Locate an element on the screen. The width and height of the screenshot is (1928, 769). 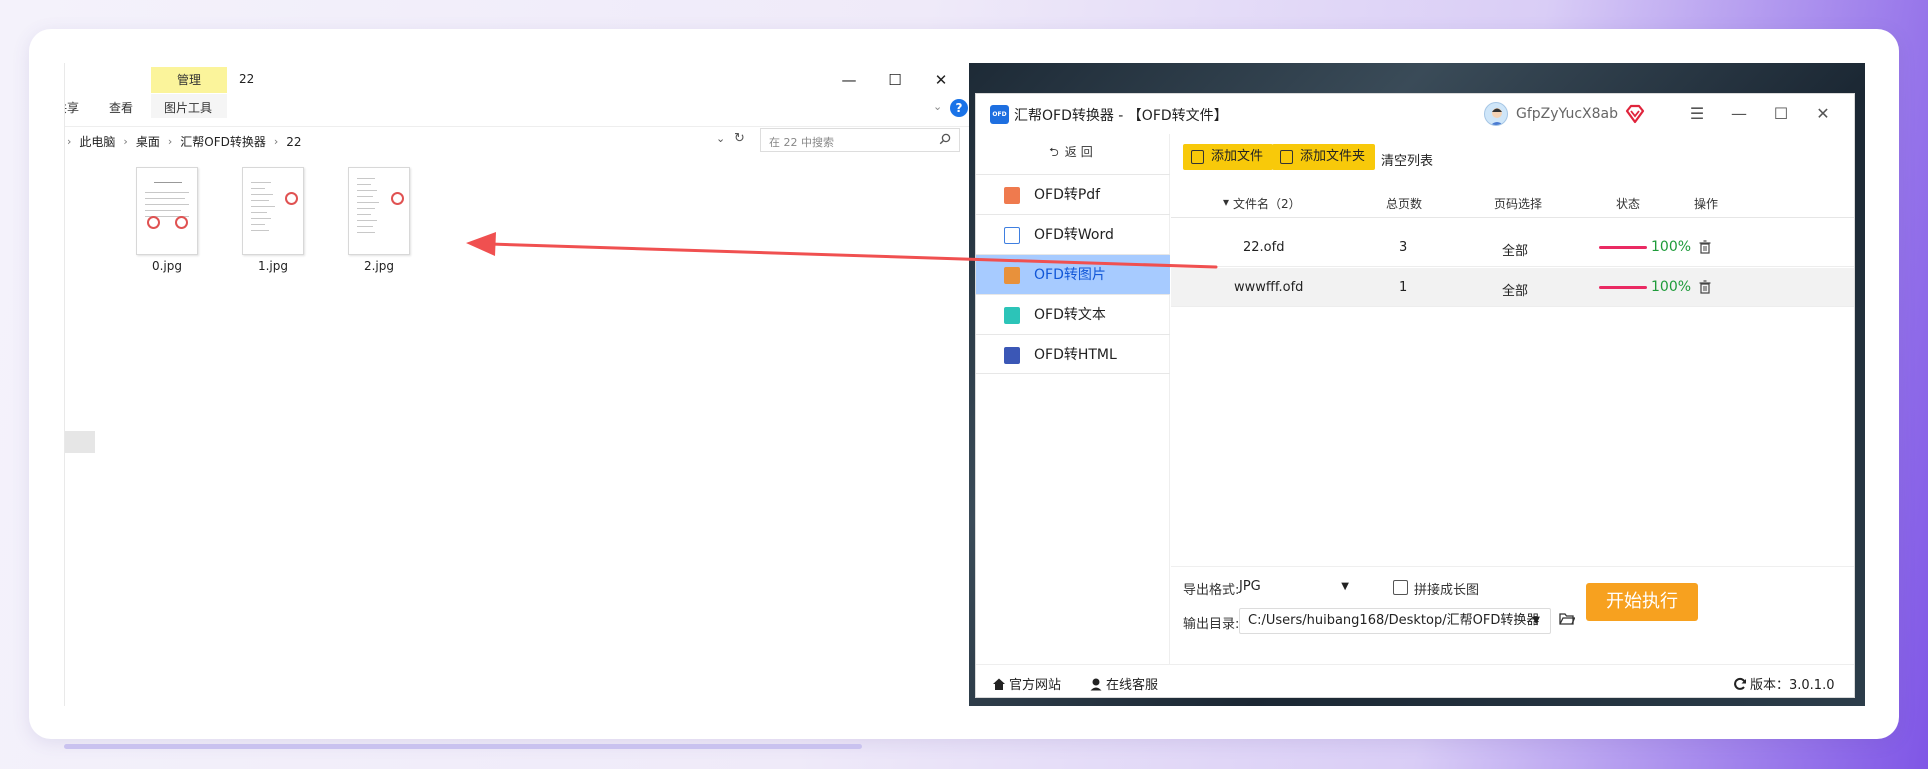
ribbon-tab-share: 共享 is located at coordinates (72, 107).